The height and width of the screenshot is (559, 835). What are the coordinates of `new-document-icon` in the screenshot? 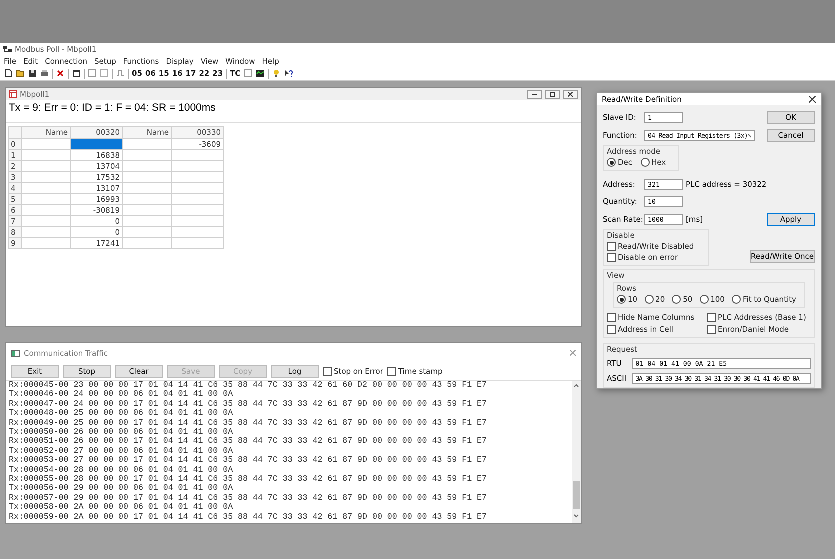 It's located at (8, 73).